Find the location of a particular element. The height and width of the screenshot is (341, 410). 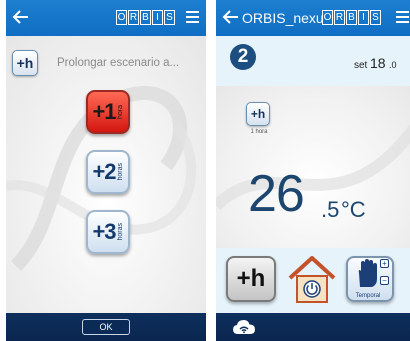

top-bar: ORBIS is located at coordinates (106, 18).